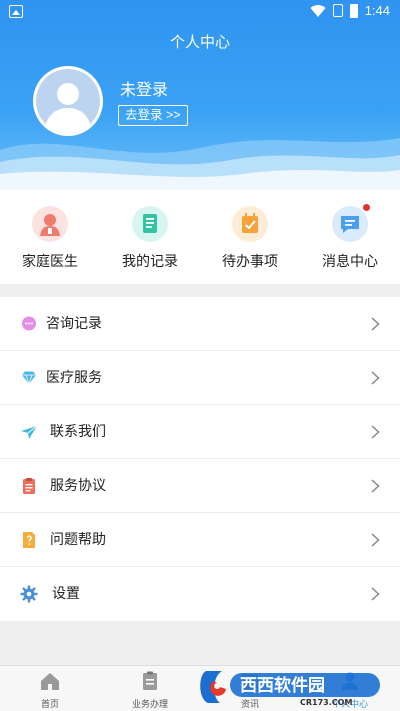 This screenshot has width=400, height=711. I want to click on quick-action-label: 我的记录, so click(150, 262).